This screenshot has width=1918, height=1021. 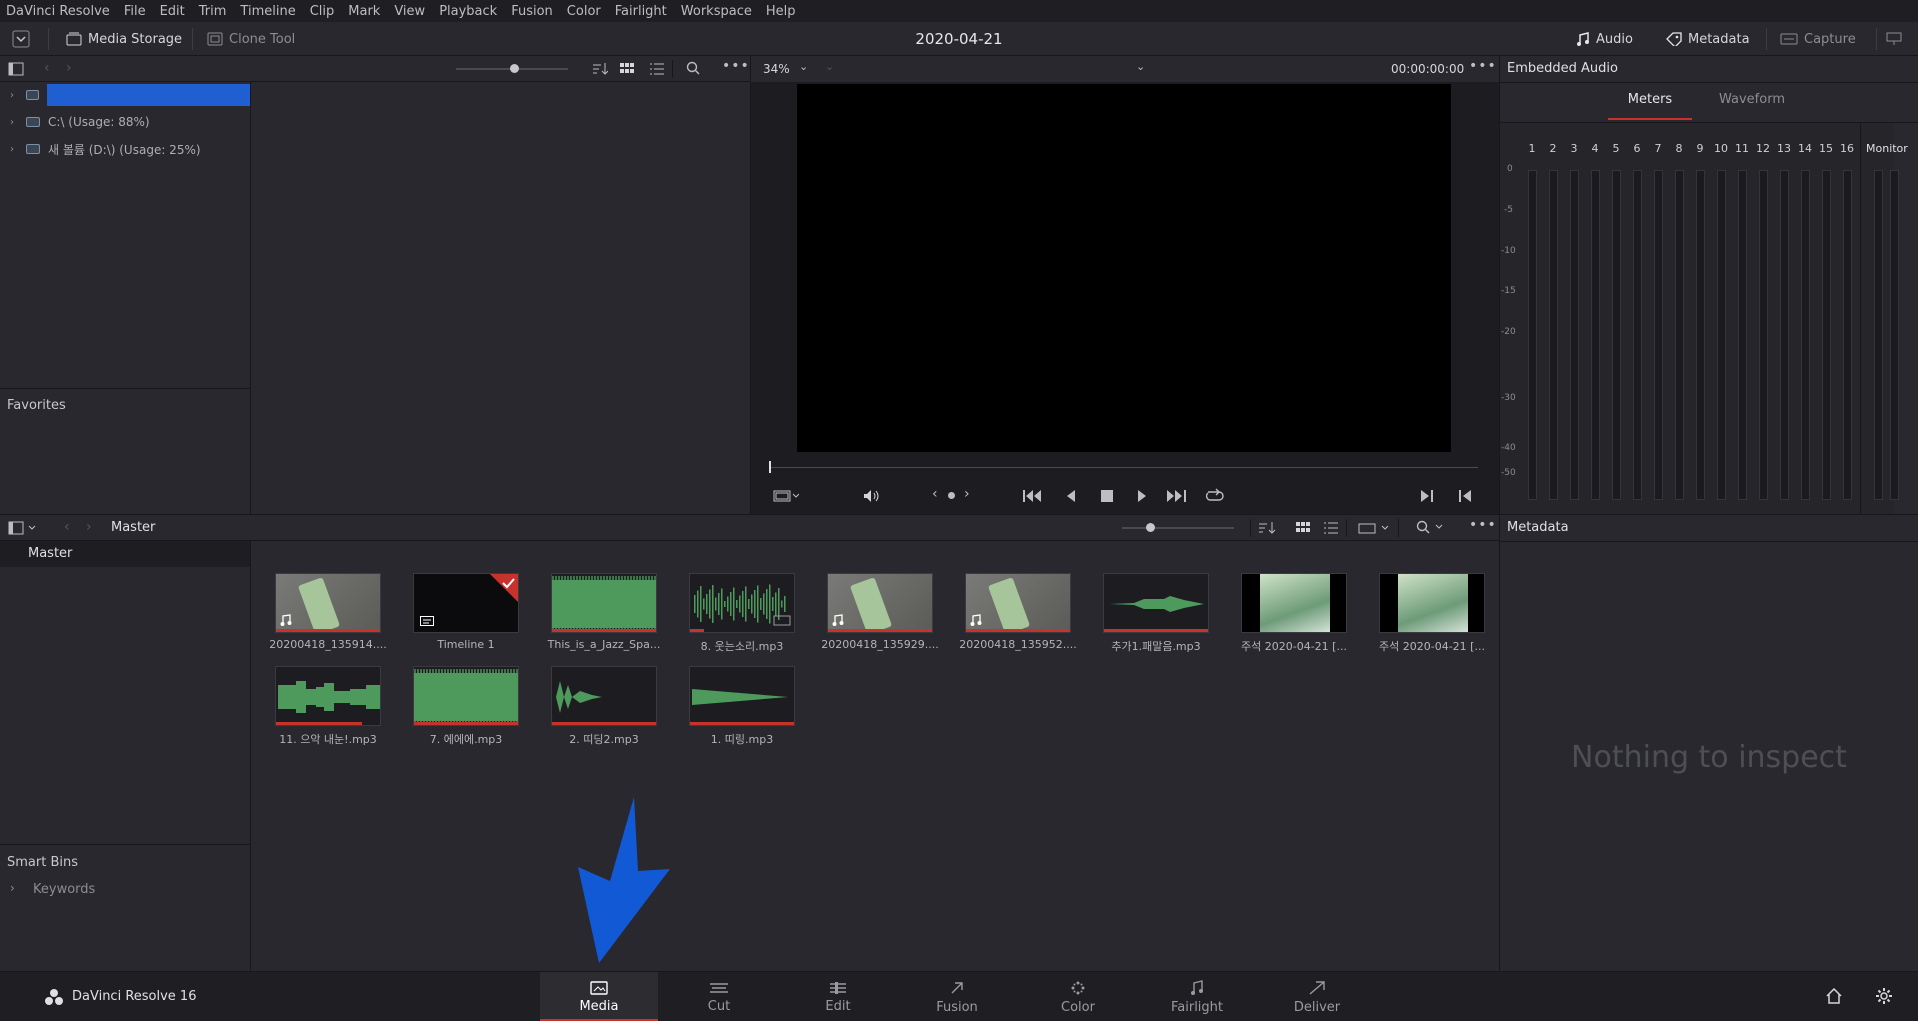 What do you see at coordinates (1317, 996) in the screenshot?
I see `page-tab-deliver: Deliver` at bounding box center [1317, 996].